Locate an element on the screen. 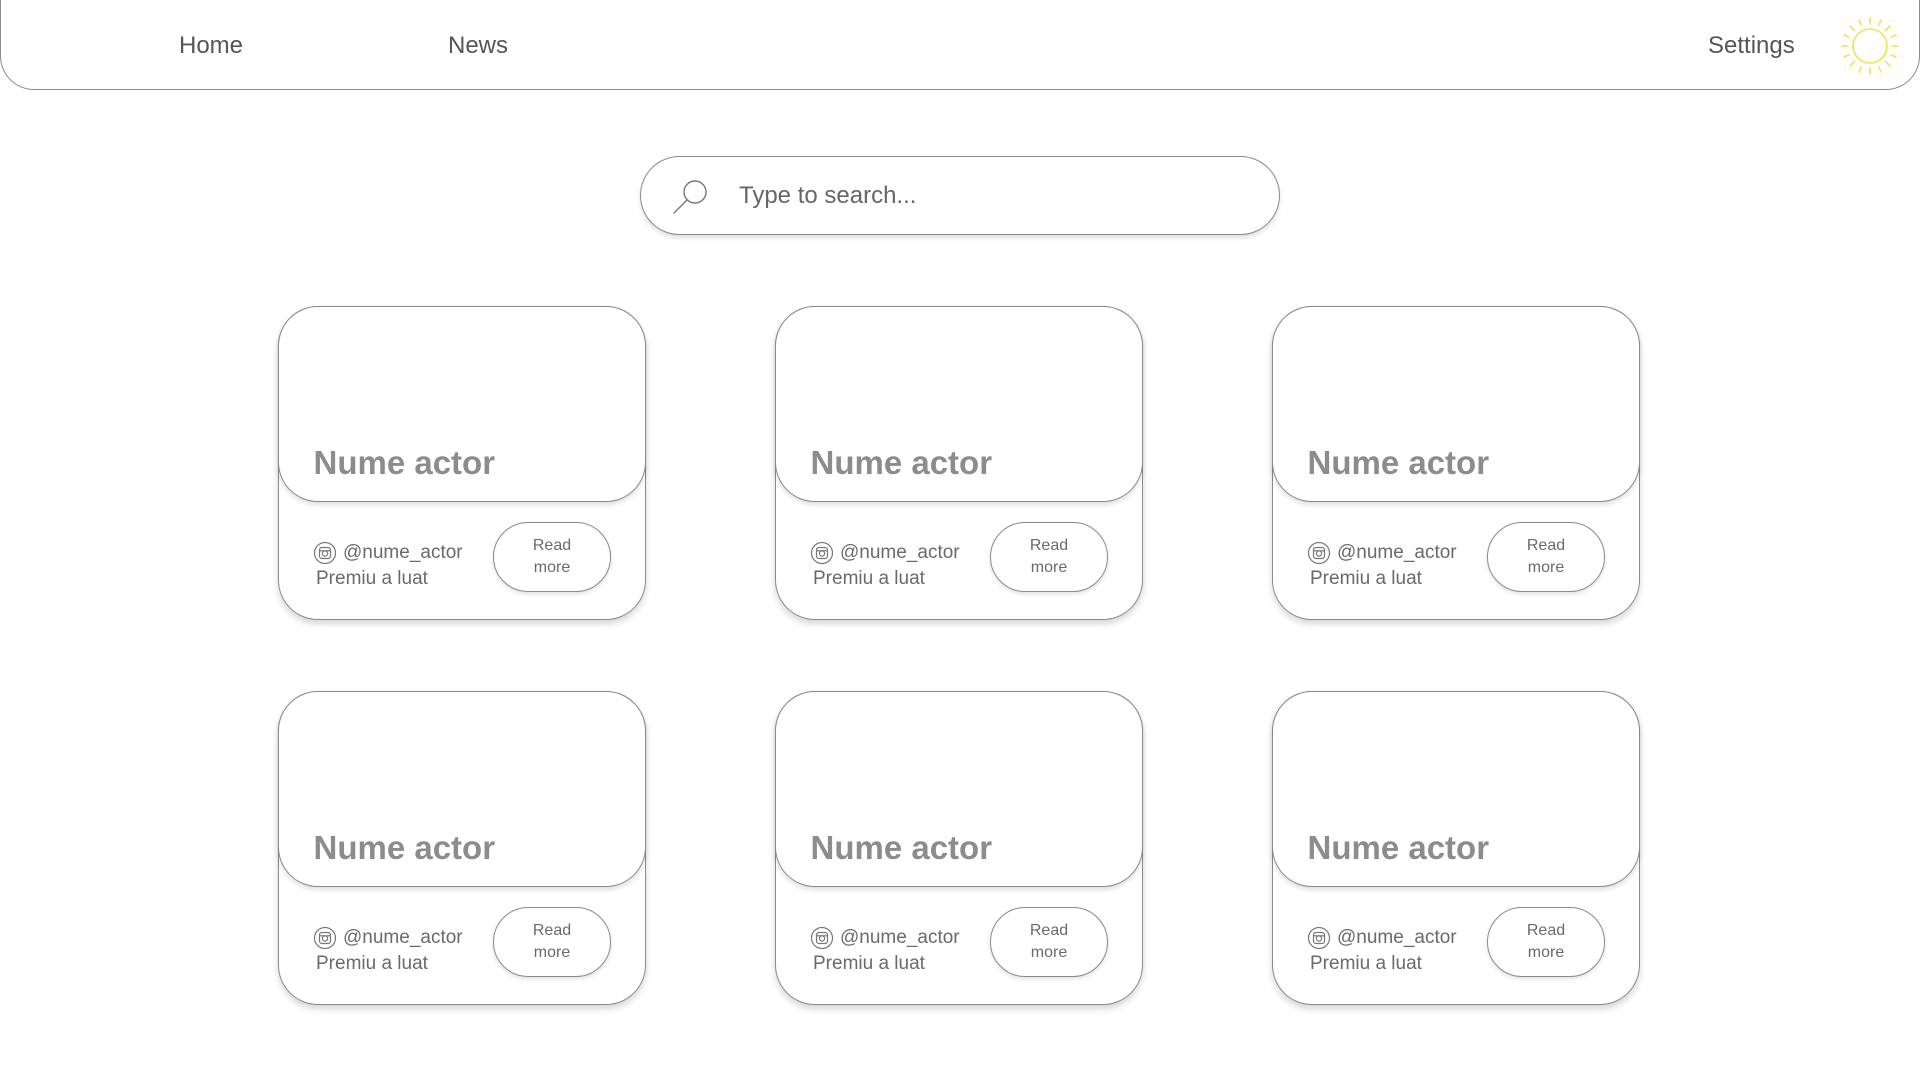 The image size is (1920, 1080). nav-link-news: News is located at coordinates (478, 46).